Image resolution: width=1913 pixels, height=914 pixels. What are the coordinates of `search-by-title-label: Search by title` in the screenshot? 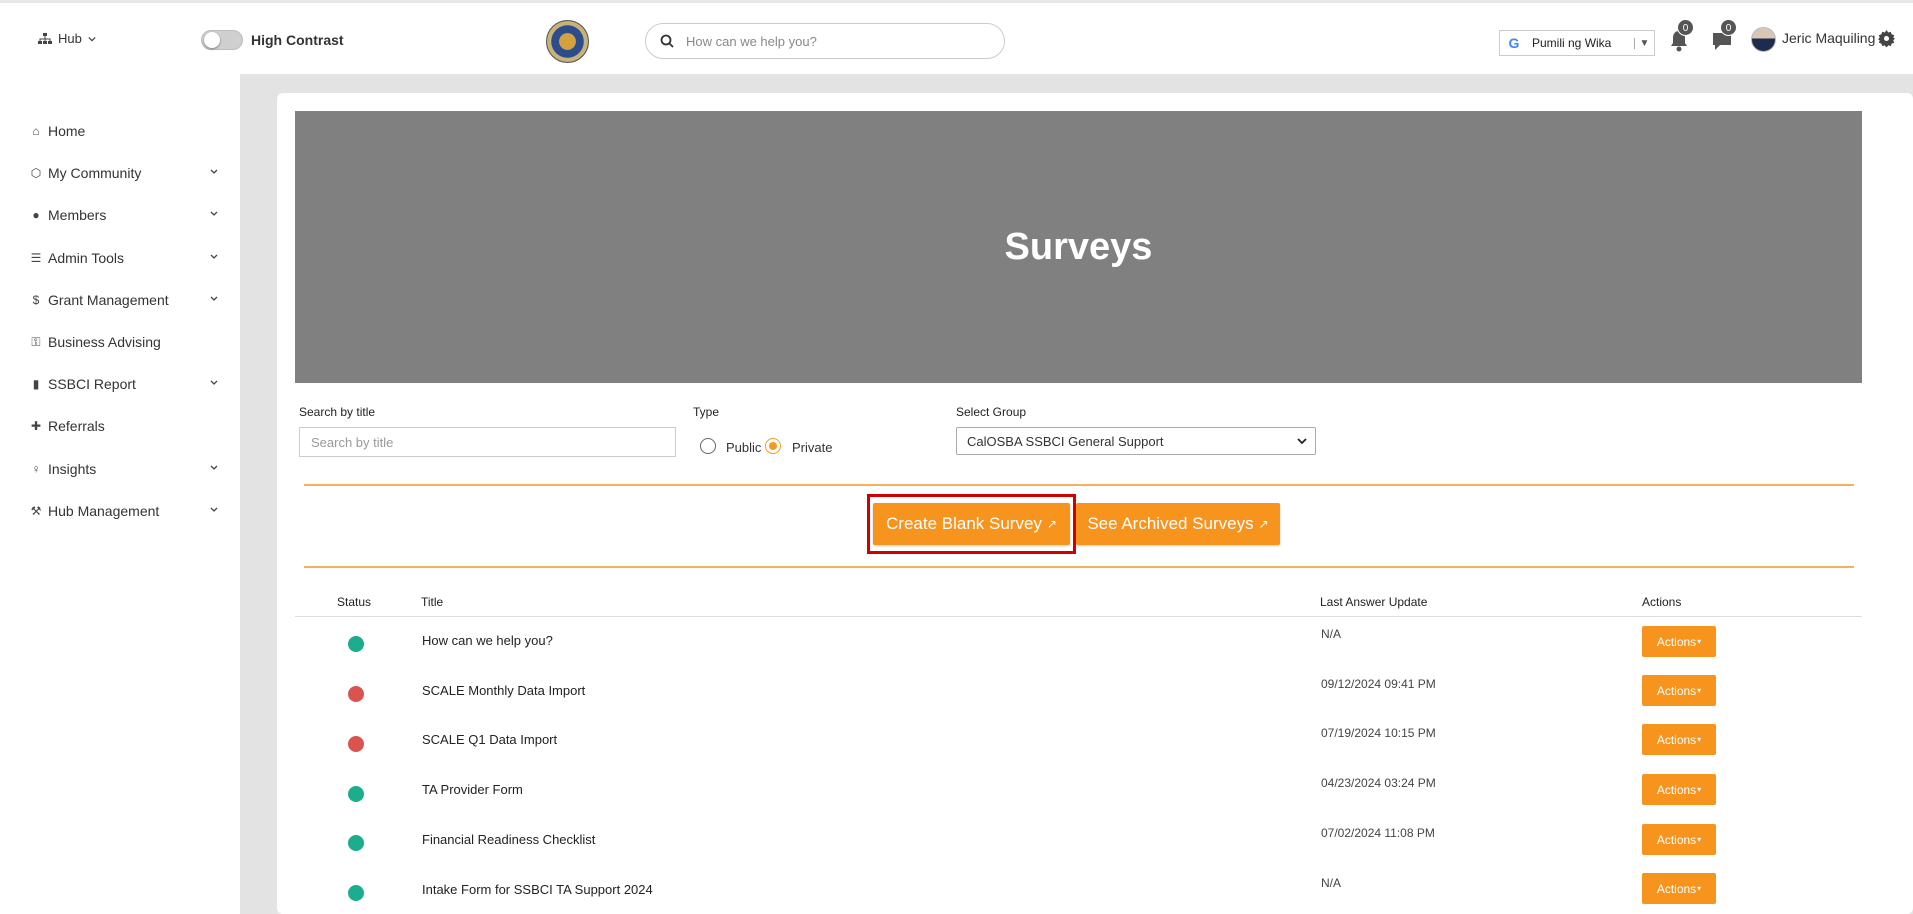 It's located at (337, 412).